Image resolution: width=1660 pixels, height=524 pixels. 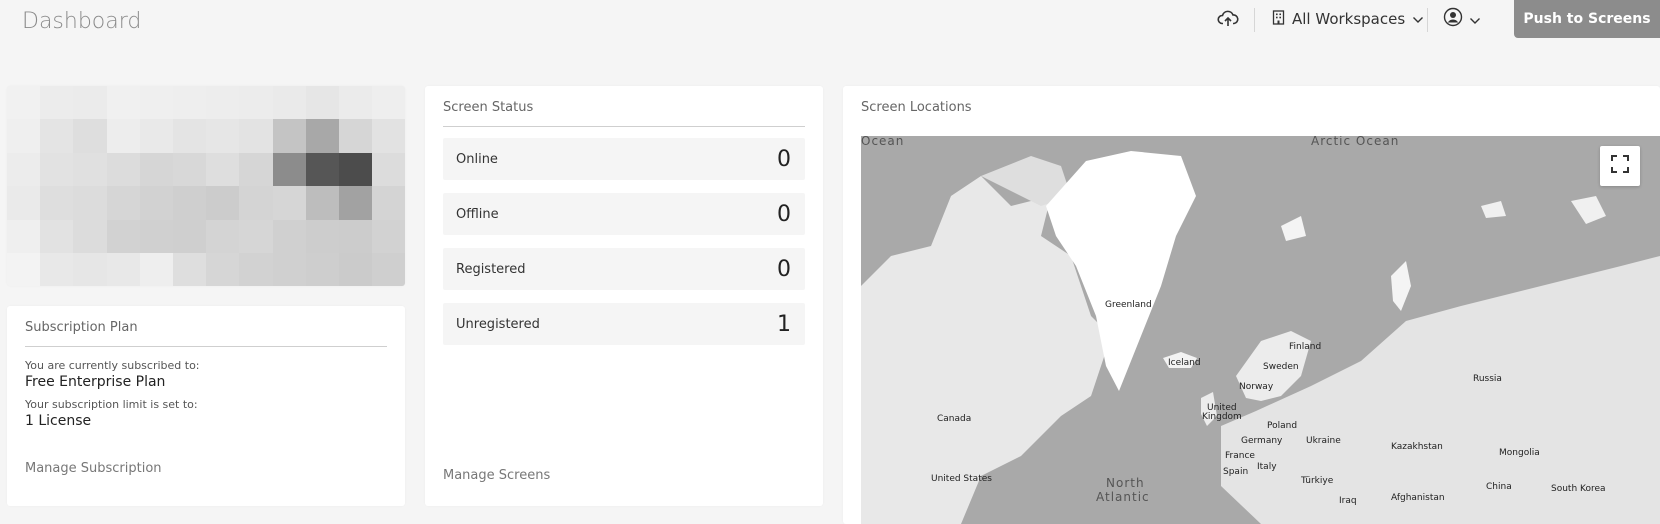 I want to click on map-label-spain: Spain, so click(x=1236, y=472).